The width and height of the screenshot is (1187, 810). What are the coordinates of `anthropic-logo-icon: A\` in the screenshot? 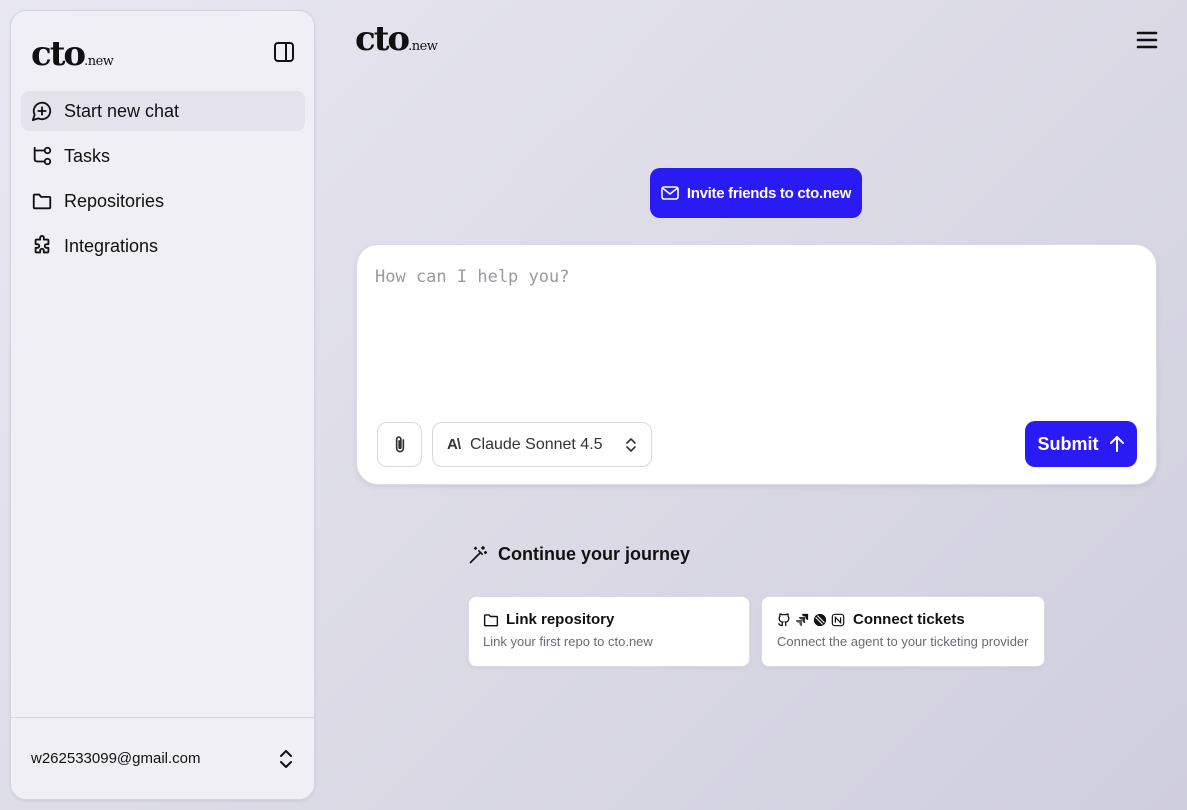 It's located at (454, 444).